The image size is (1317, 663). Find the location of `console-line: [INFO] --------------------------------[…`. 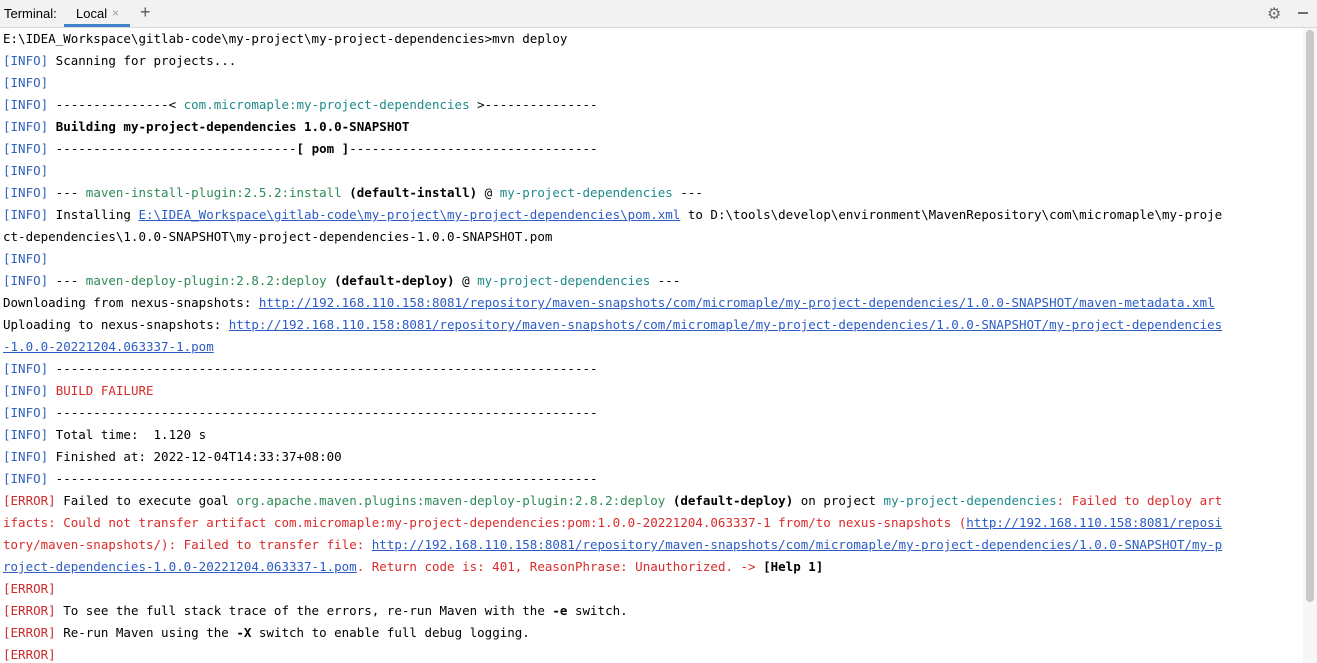

console-line: [INFO] --------------------------------[… is located at coordinates (651, 149).